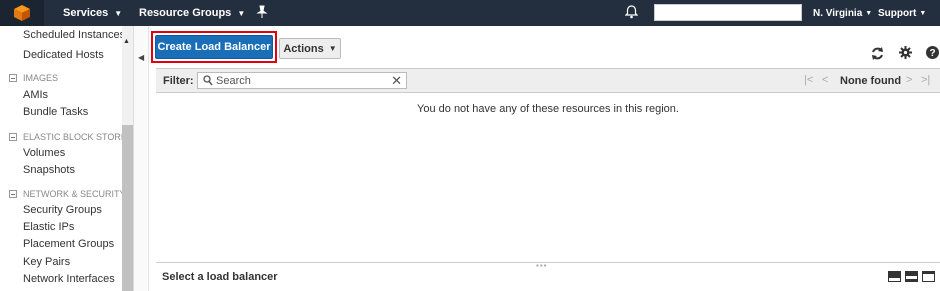 The image size is (940, 291). Describe the element at coordinates (877, 55) in the screenshot. I see `refresh-icon` at that location.